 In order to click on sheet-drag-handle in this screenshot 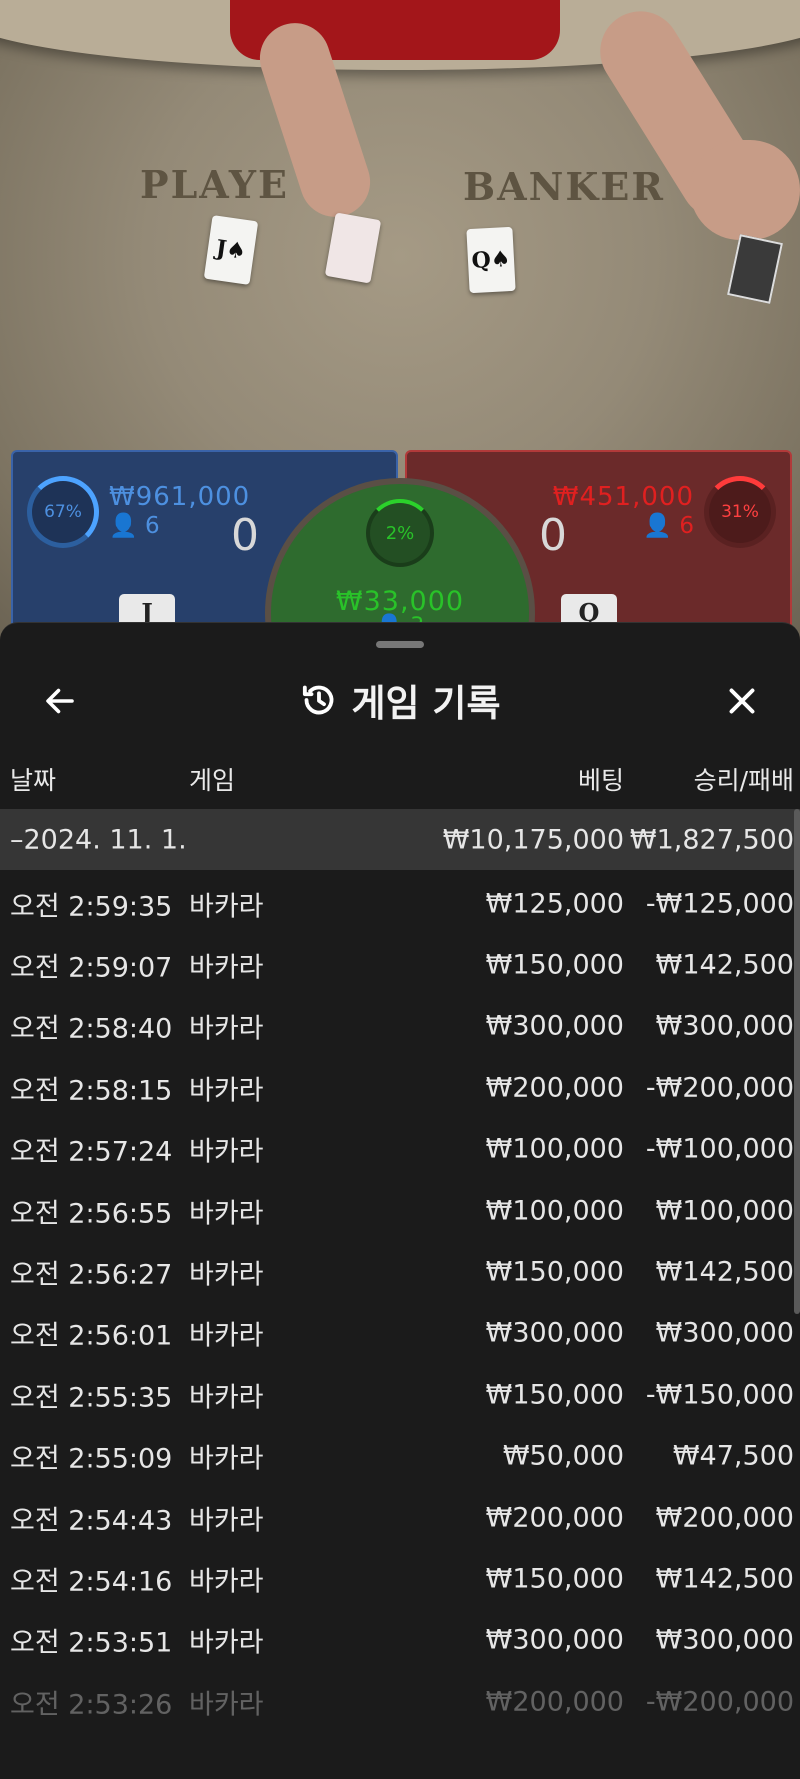, I will do `click(400, 644)`.